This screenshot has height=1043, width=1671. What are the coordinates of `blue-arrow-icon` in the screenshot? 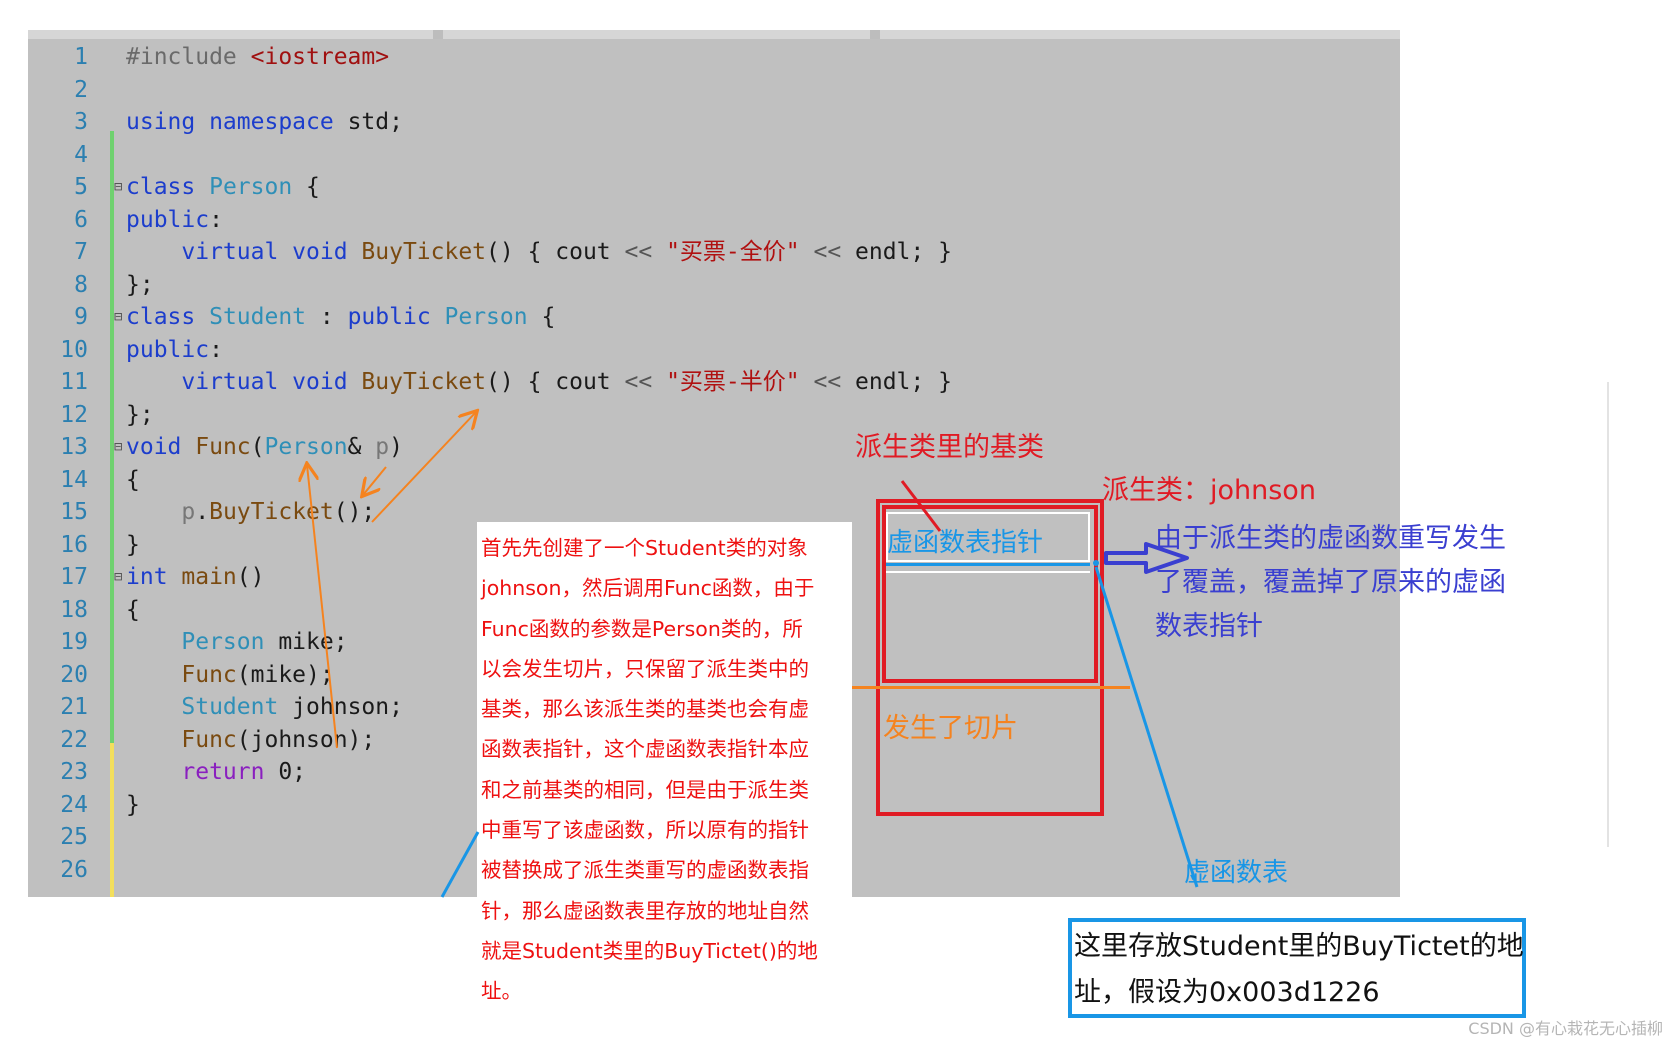 It's located at (1146, 558).